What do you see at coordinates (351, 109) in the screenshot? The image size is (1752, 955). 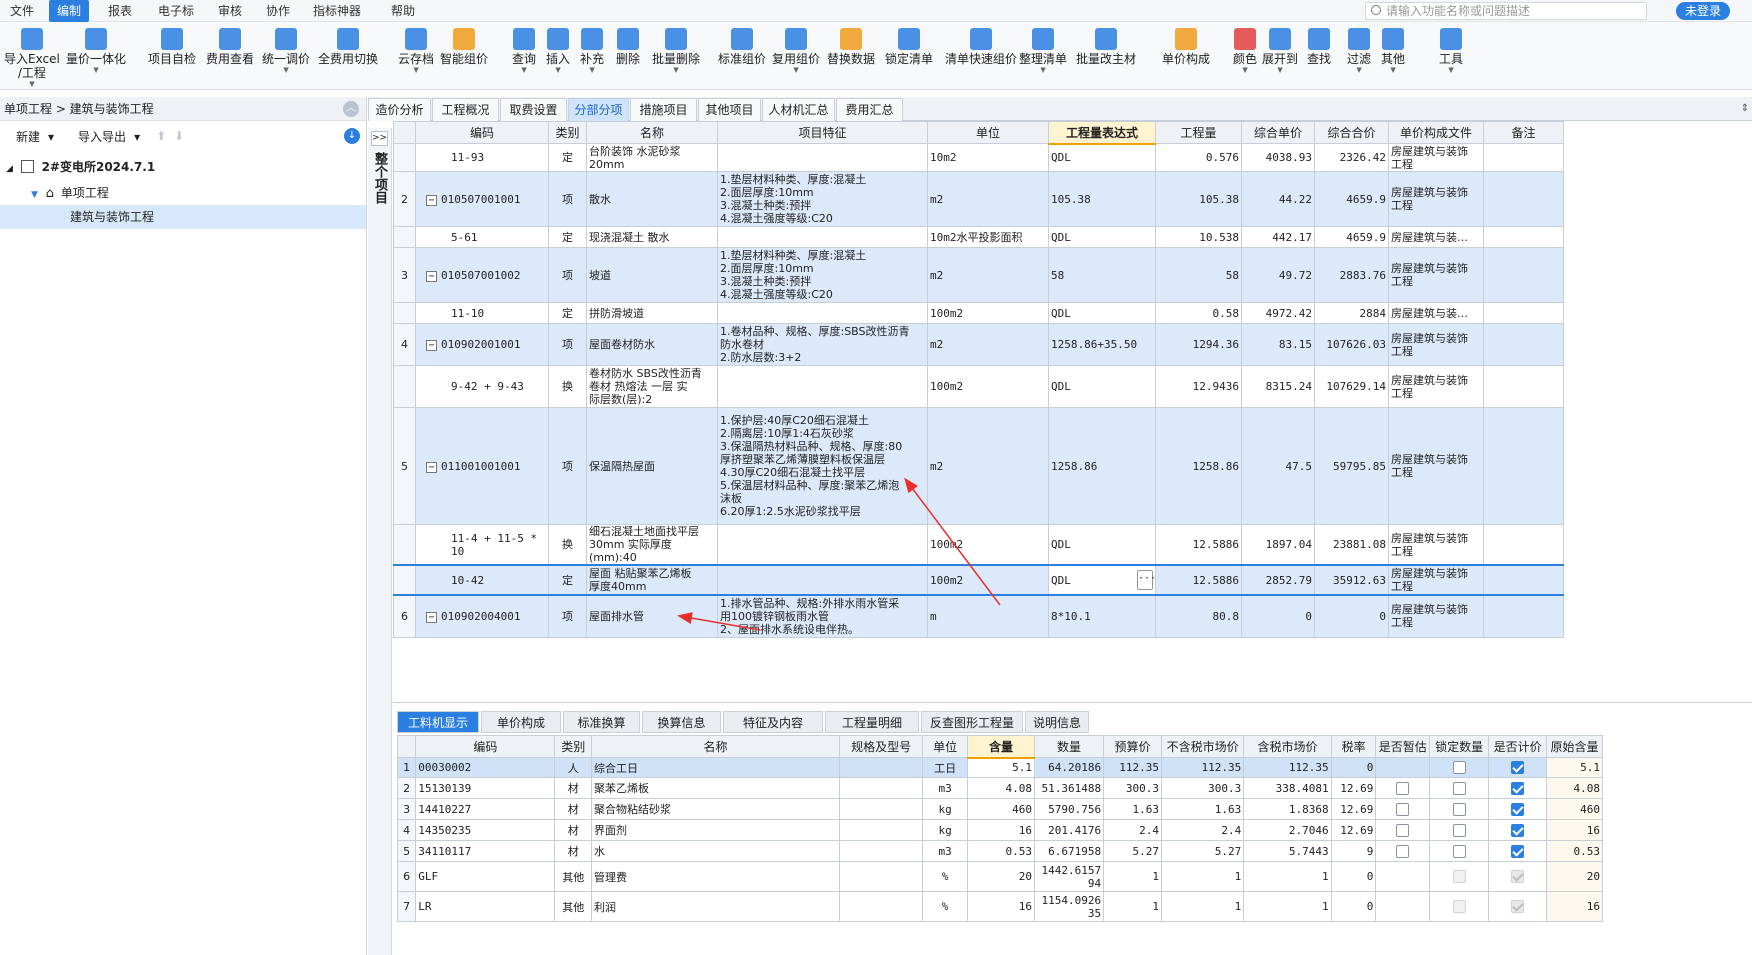 I see `collapse-panel-icon: ︿` at bounding box center [351, 109].